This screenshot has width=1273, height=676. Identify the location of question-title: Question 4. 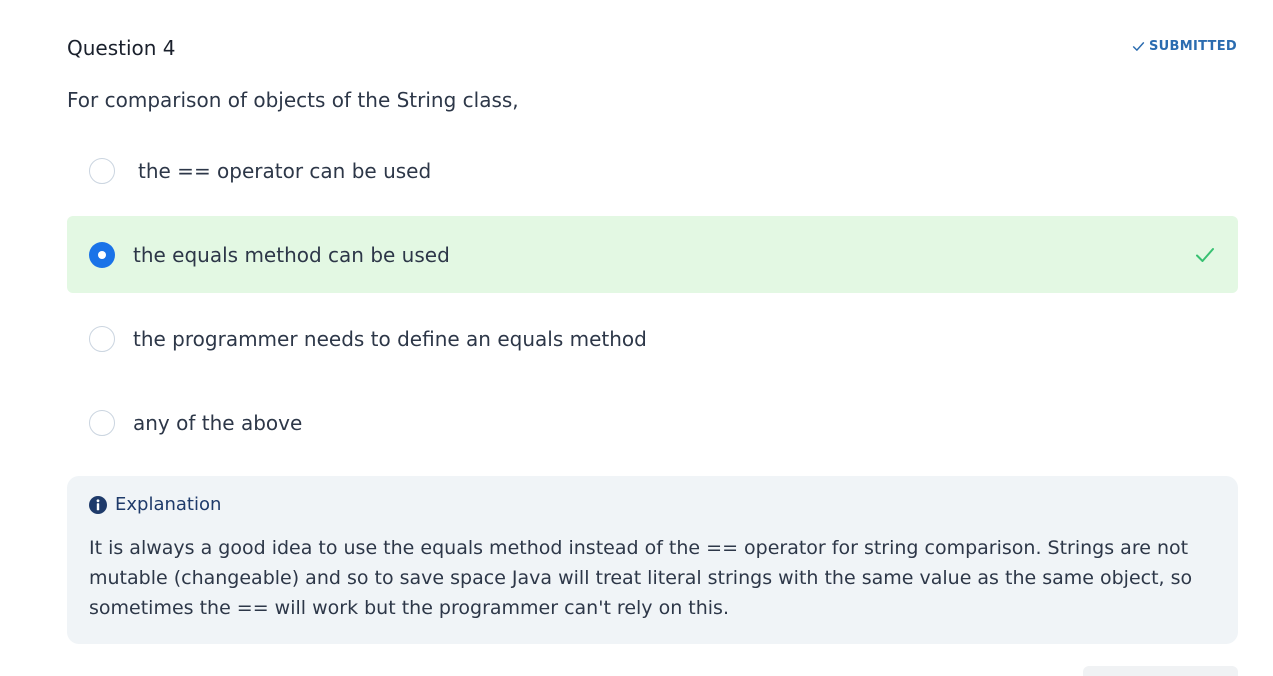
(121, 48).